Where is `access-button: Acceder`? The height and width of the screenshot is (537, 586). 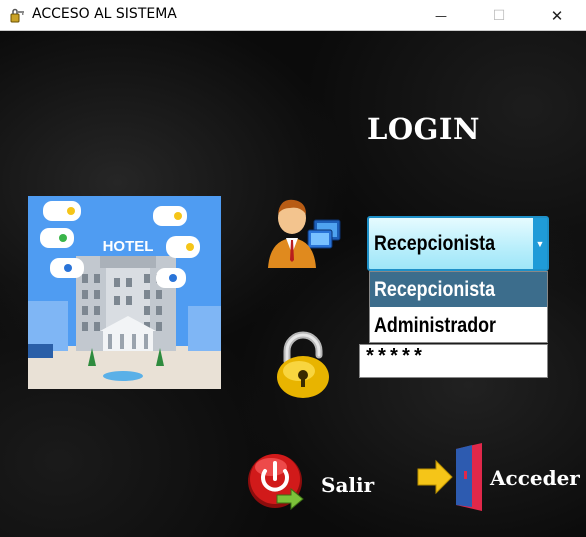 access-button: Acceder is located at coordinates (501, 477).